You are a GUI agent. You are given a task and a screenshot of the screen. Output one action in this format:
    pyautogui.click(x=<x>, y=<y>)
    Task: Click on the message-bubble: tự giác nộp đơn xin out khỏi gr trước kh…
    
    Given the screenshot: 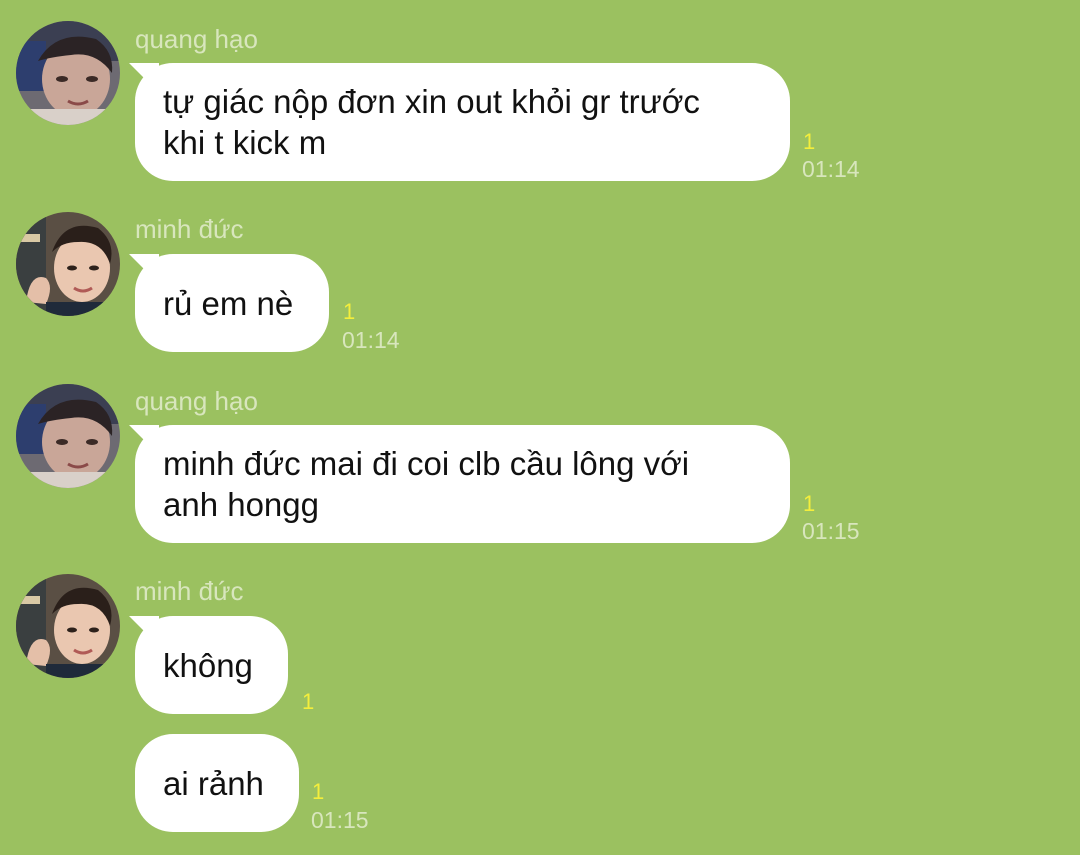 What is the action you would take?
    pyautogui.click(x=462, y=122)
    